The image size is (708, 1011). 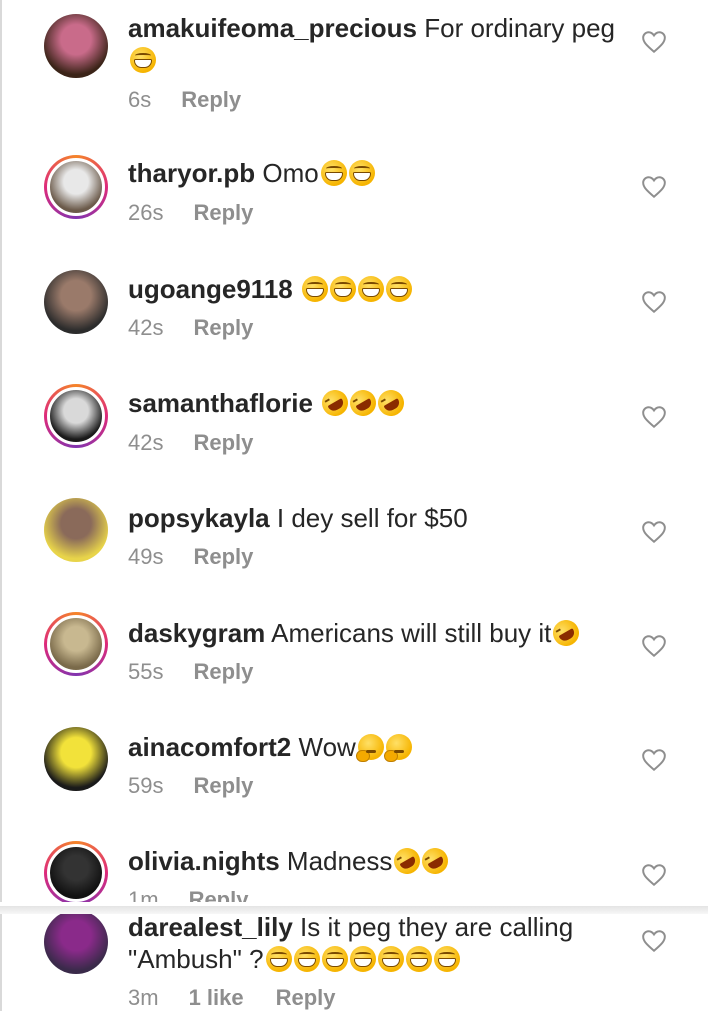 I want to click on comment-text-line: popsykayla I dey sell for $50, so click(x=378, y=518).